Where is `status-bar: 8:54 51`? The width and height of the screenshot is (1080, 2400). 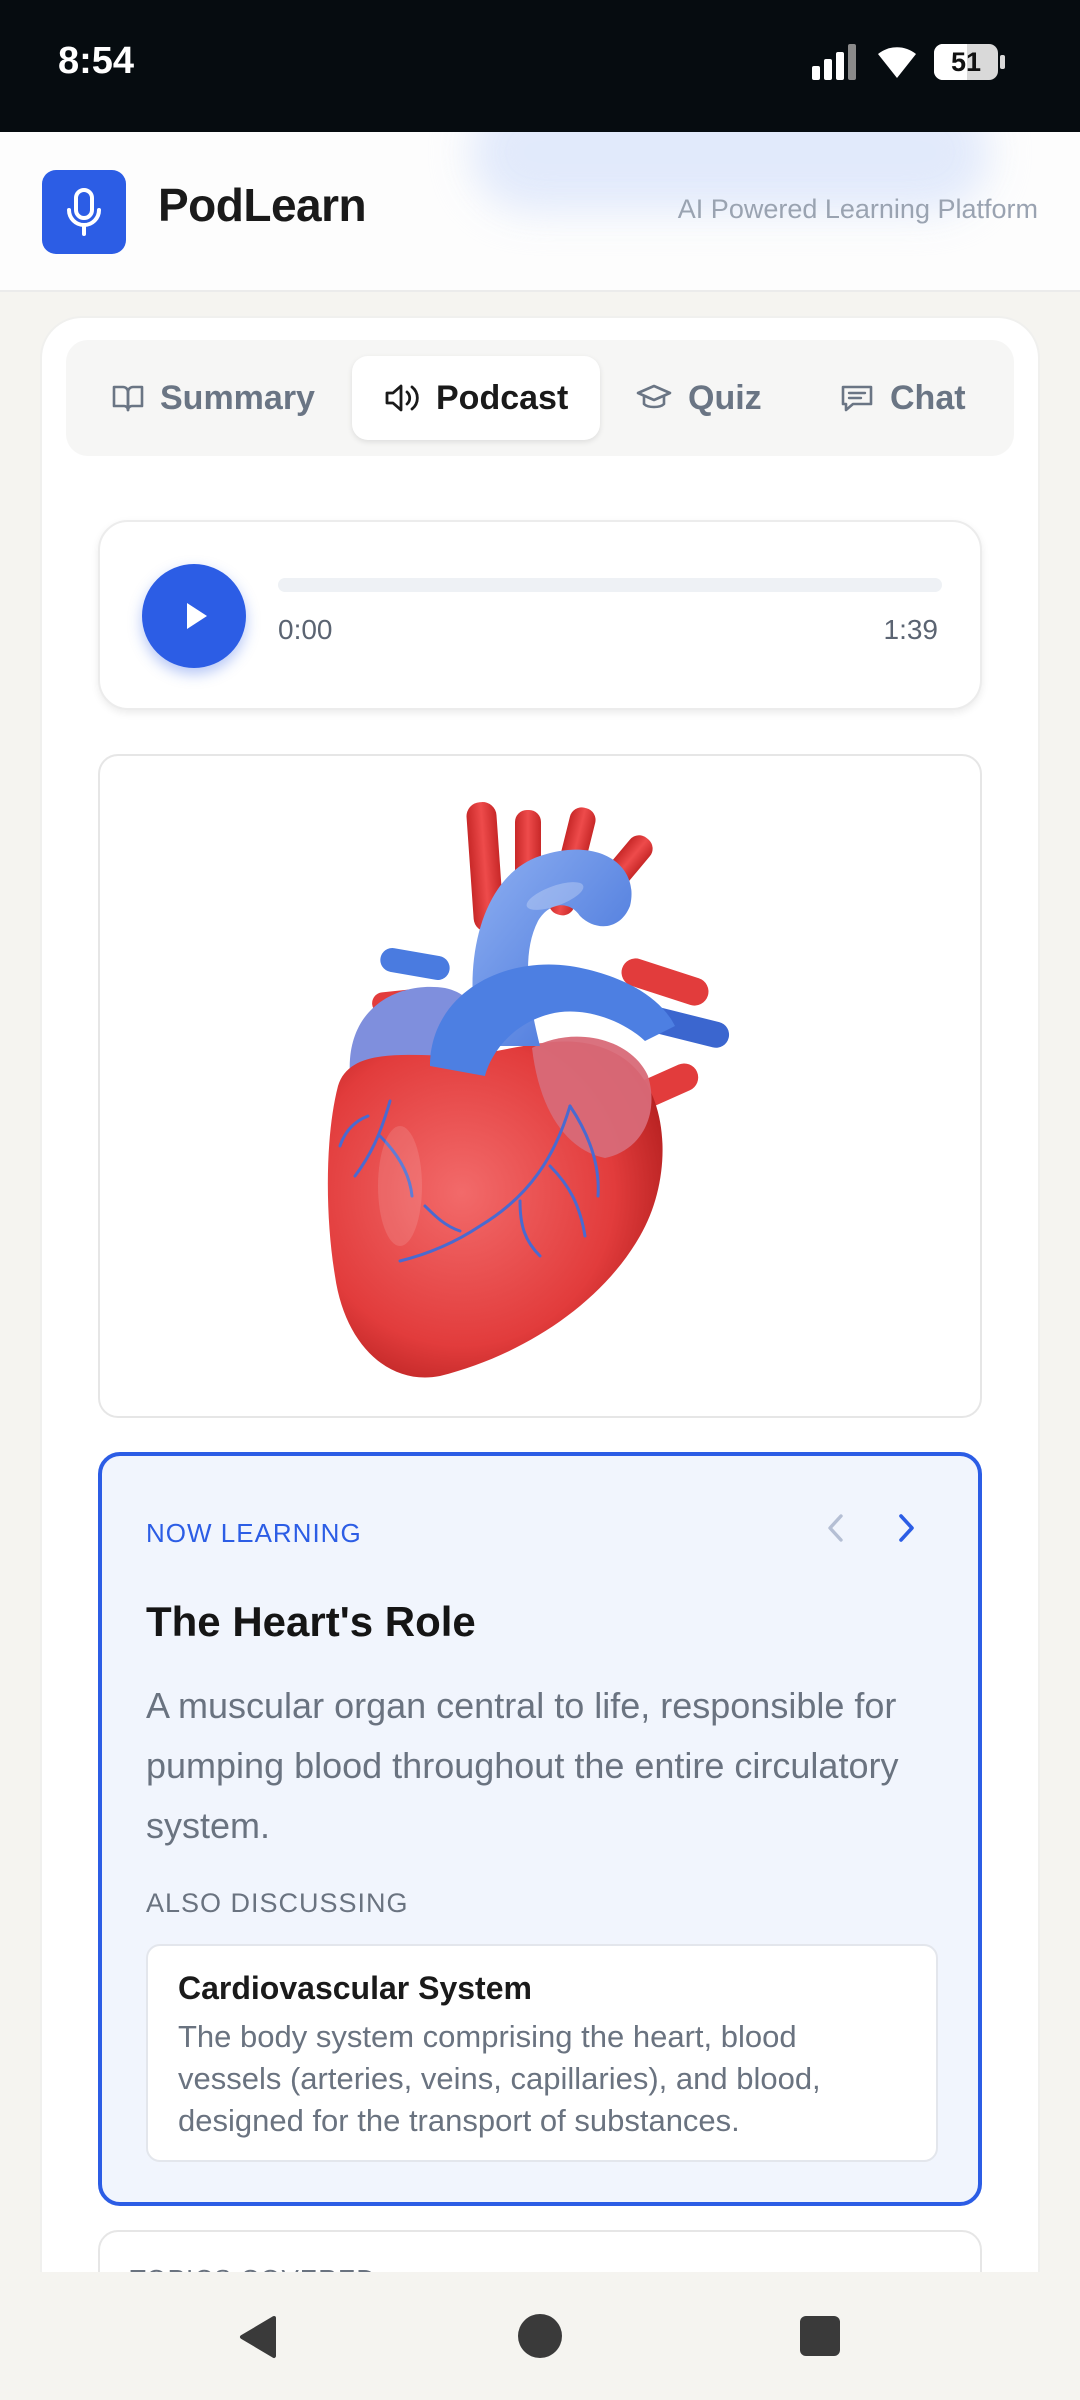
status-bar: 8:54 51 is located at coordinates (540, 66).